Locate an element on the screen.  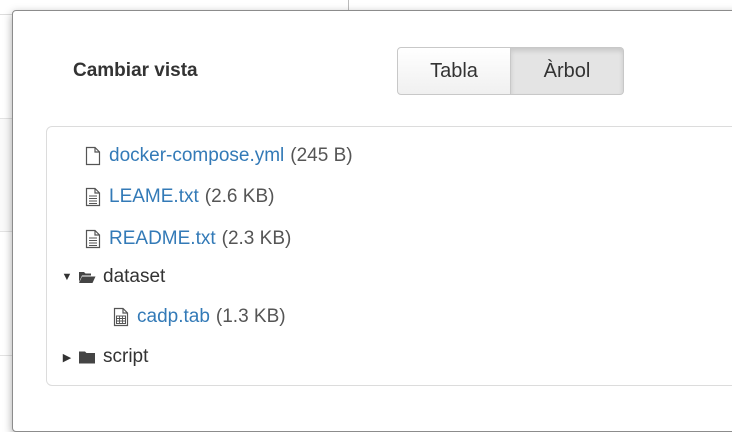
table-view-button: Tabla is located at coordinates (454, 71).